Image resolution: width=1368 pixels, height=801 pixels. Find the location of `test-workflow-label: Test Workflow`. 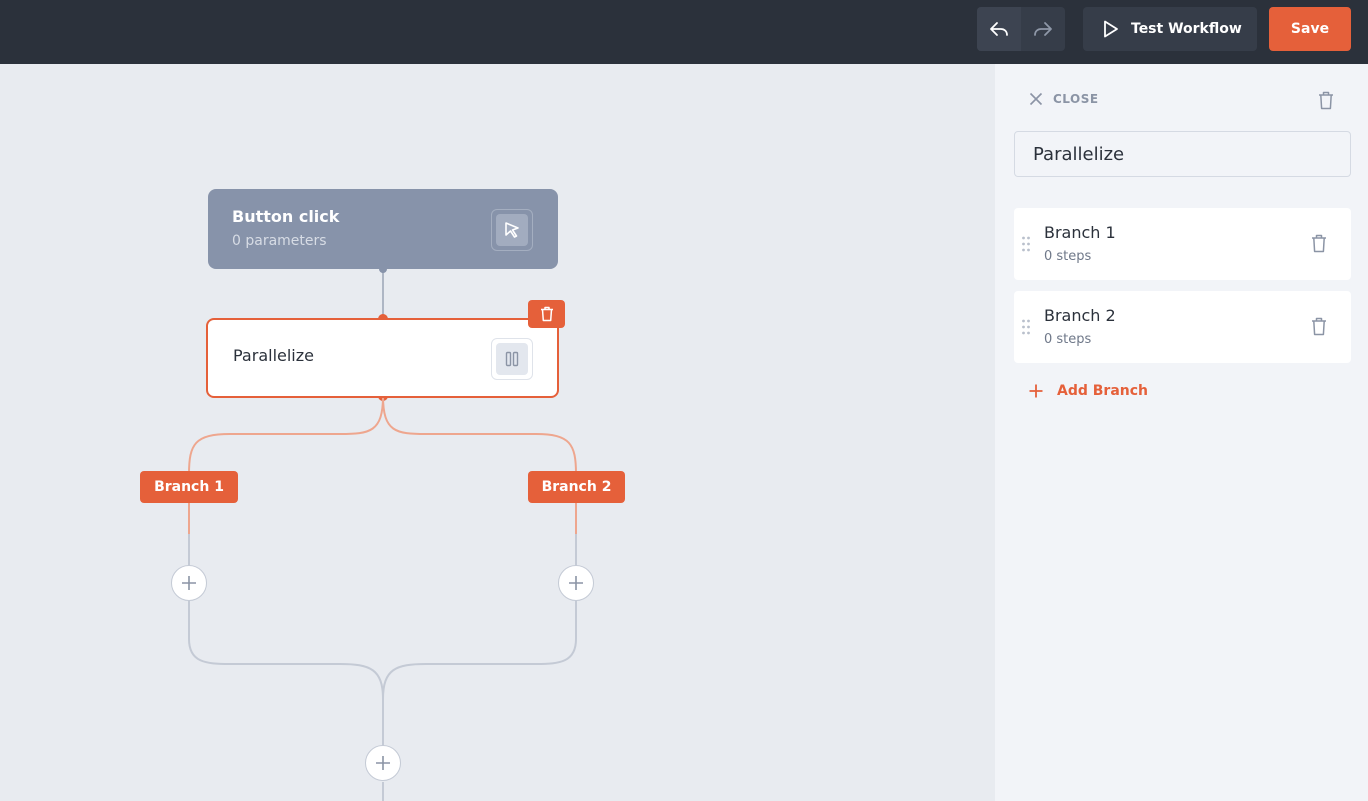

test-workflow-label: Test Workflow is located at coordinates (1186, 29).